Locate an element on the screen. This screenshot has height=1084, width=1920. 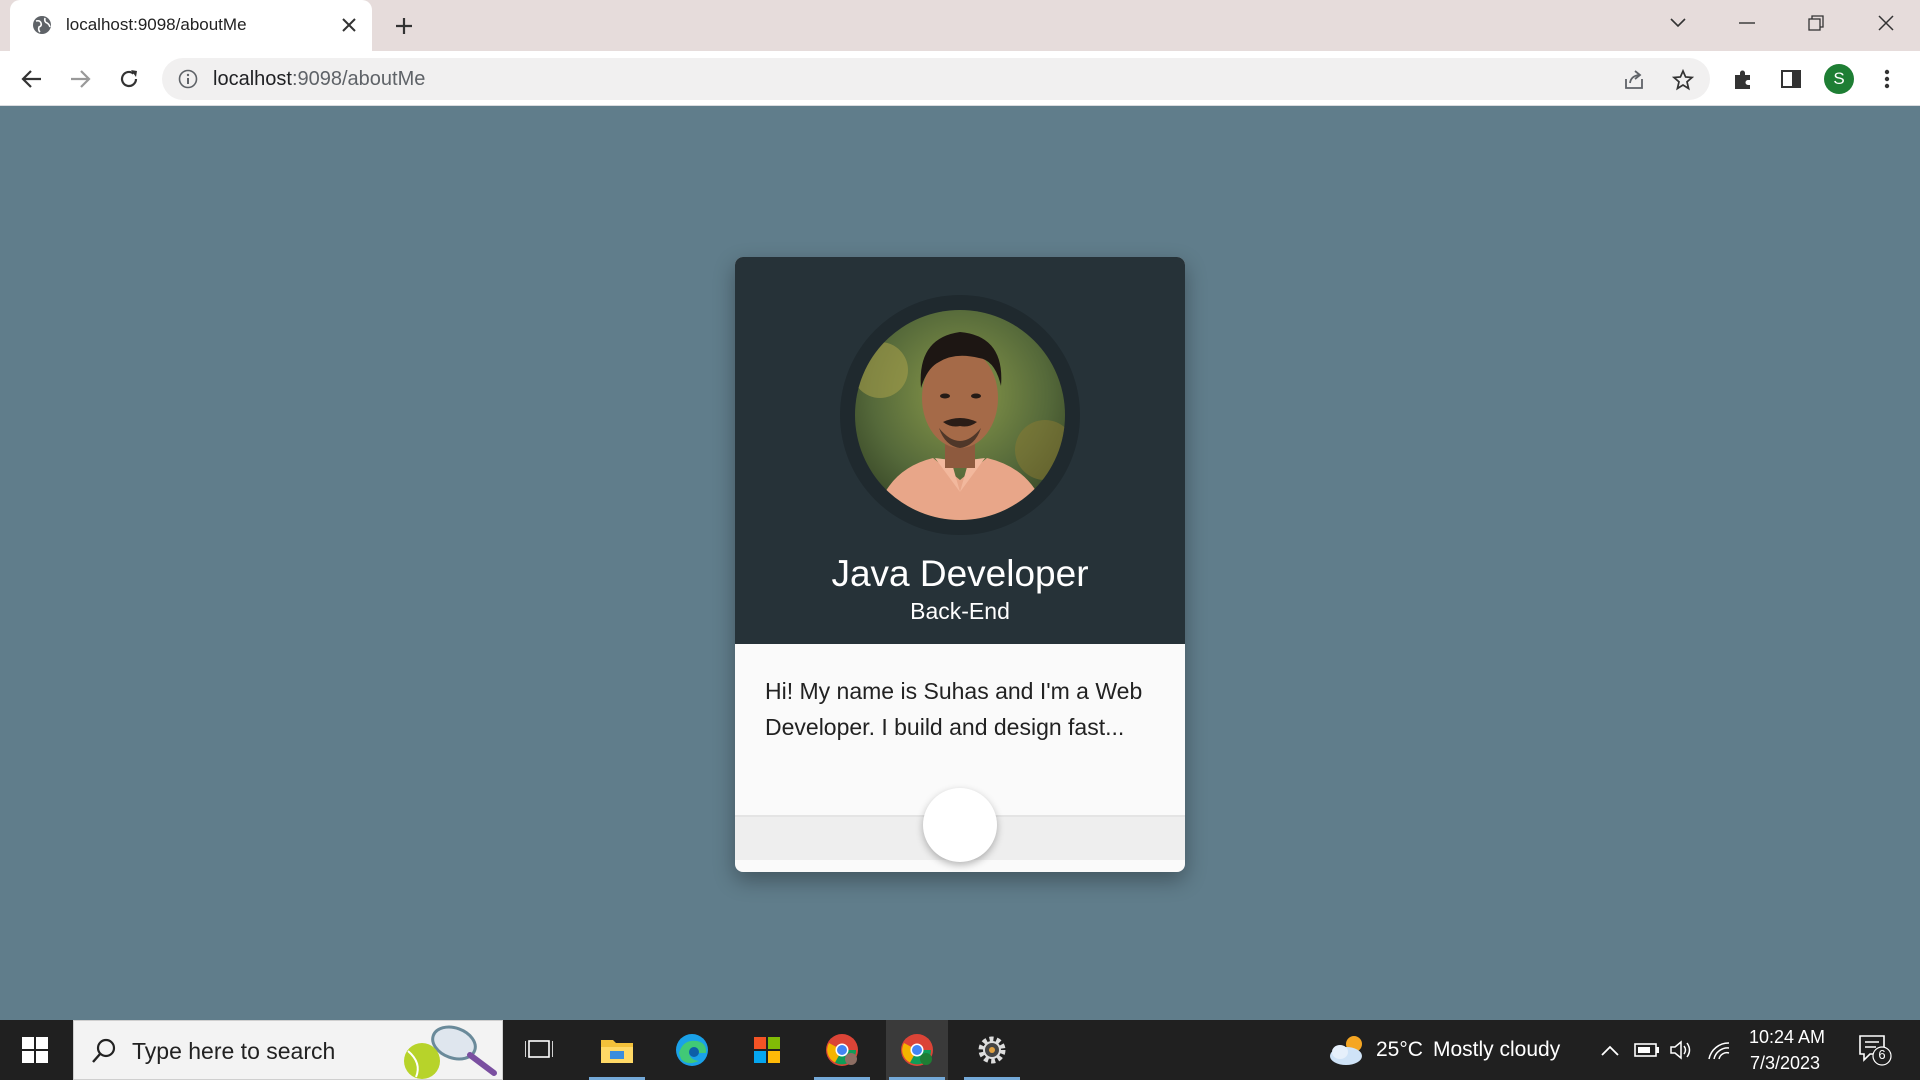
edge-browser-icon is located at coordinates (692, 1050).